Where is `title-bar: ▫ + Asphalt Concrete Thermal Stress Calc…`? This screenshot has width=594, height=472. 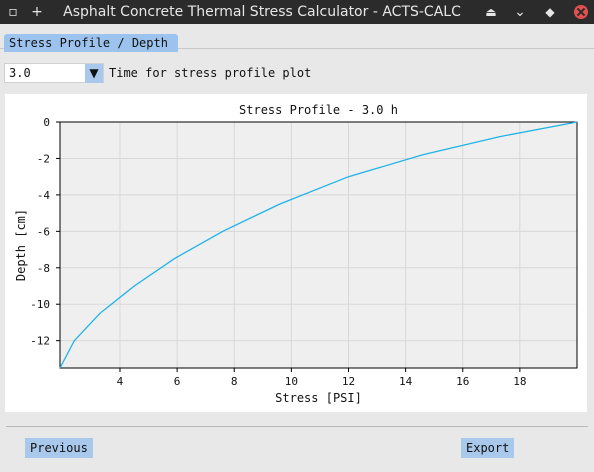 title-bar: ▫ + Asphalt Concrete Thermal Stress Calc… is located at coordinates (297, 12).